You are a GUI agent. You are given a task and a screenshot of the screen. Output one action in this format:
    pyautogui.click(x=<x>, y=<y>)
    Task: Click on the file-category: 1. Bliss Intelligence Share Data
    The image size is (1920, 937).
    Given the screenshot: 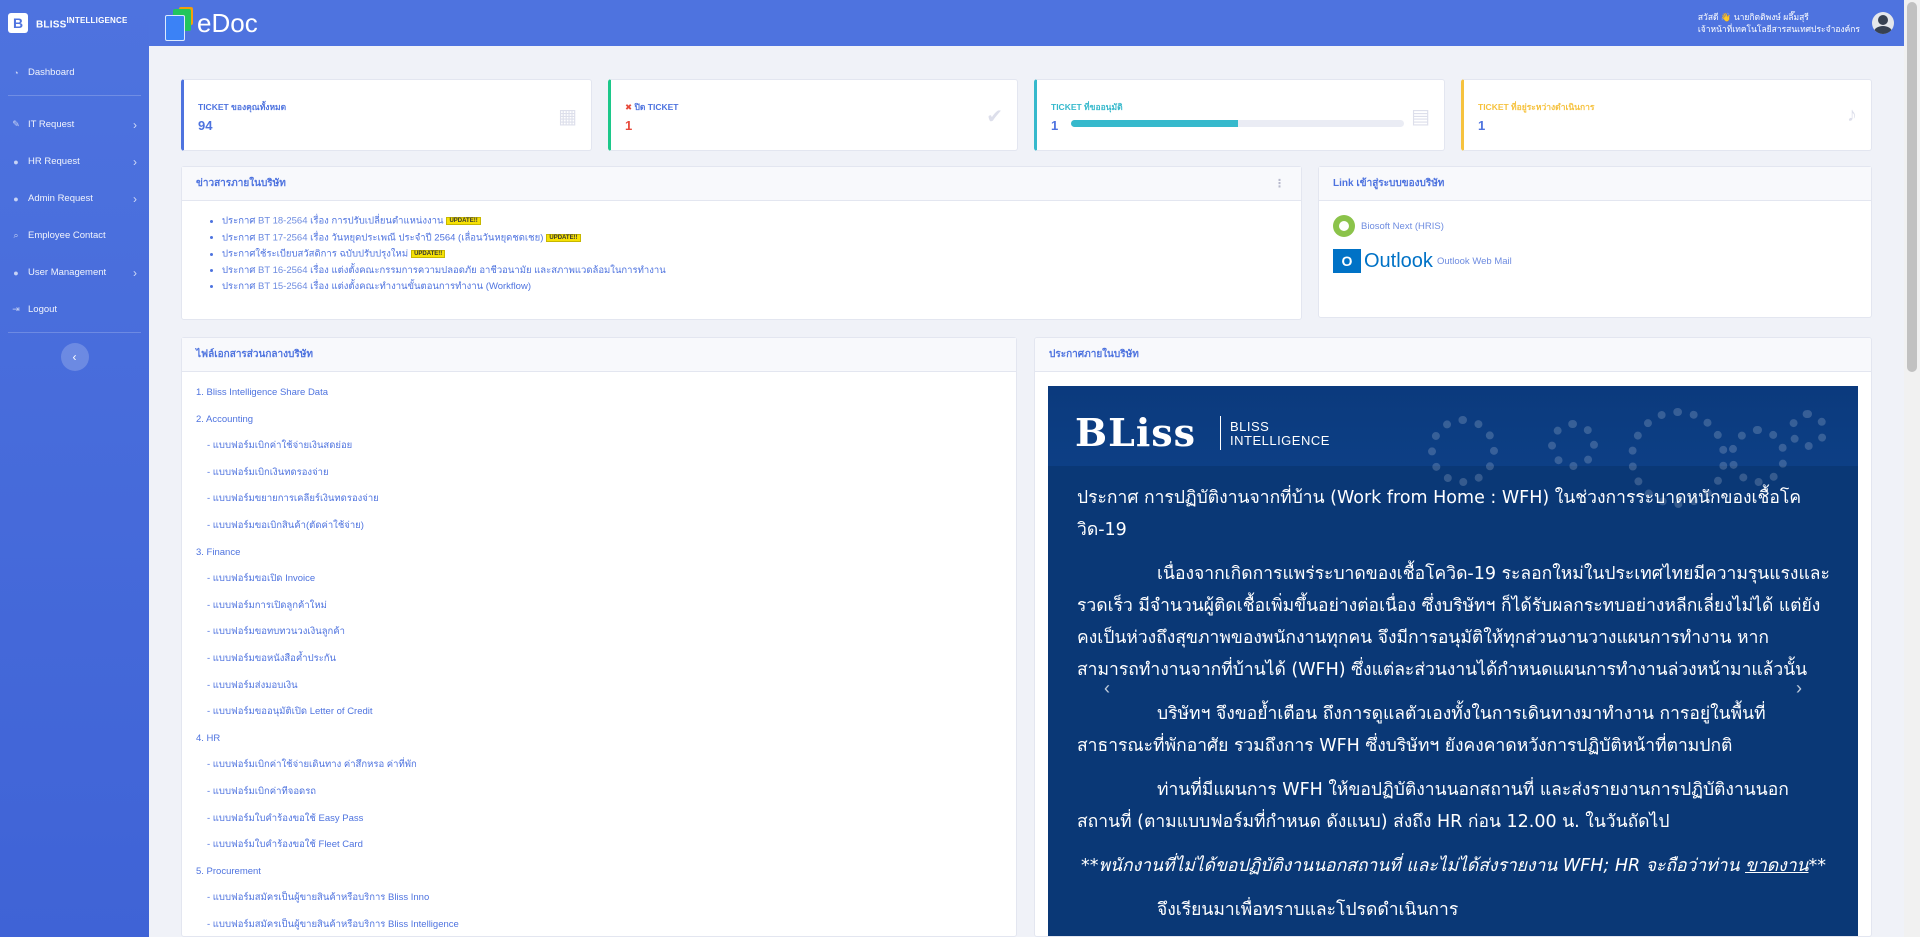 What is the action you would take?
    pyautogui.click(x=599, y=393)
    